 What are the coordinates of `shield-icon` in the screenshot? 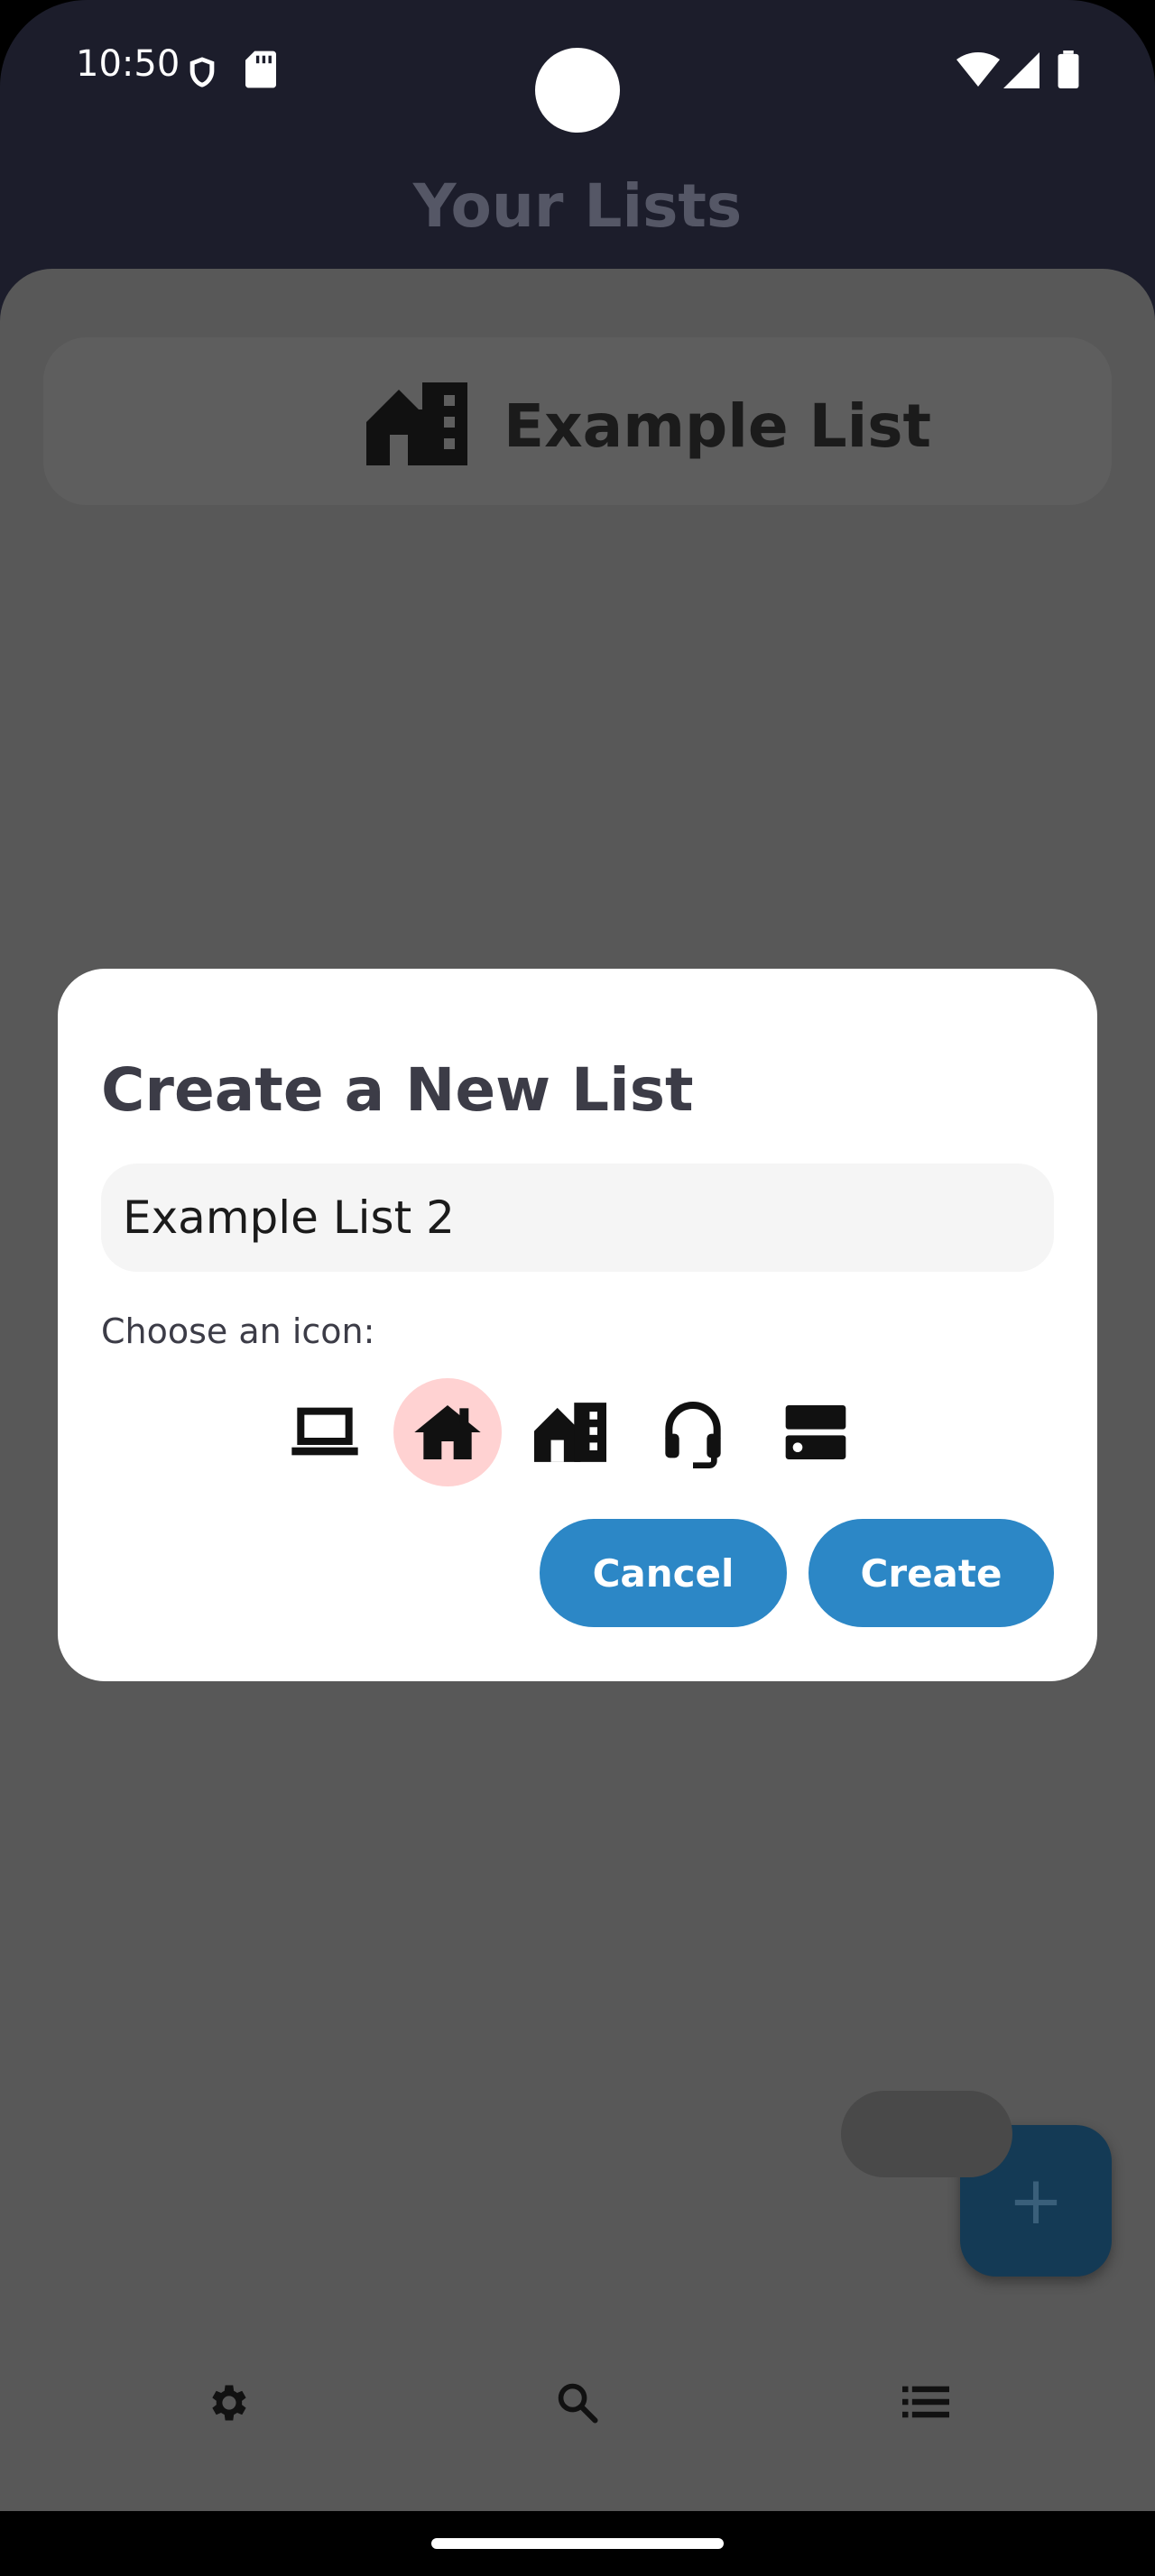 It's located at (202, 75).